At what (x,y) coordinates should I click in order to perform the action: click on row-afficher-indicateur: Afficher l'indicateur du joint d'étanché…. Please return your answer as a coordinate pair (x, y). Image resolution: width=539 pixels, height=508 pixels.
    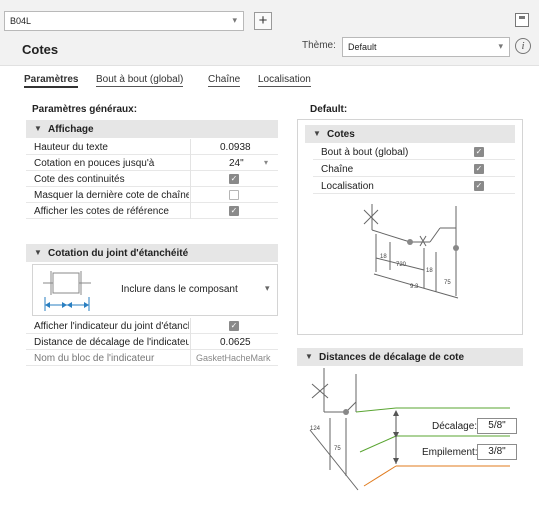
    Looking at the image, I should click on (152, 326).